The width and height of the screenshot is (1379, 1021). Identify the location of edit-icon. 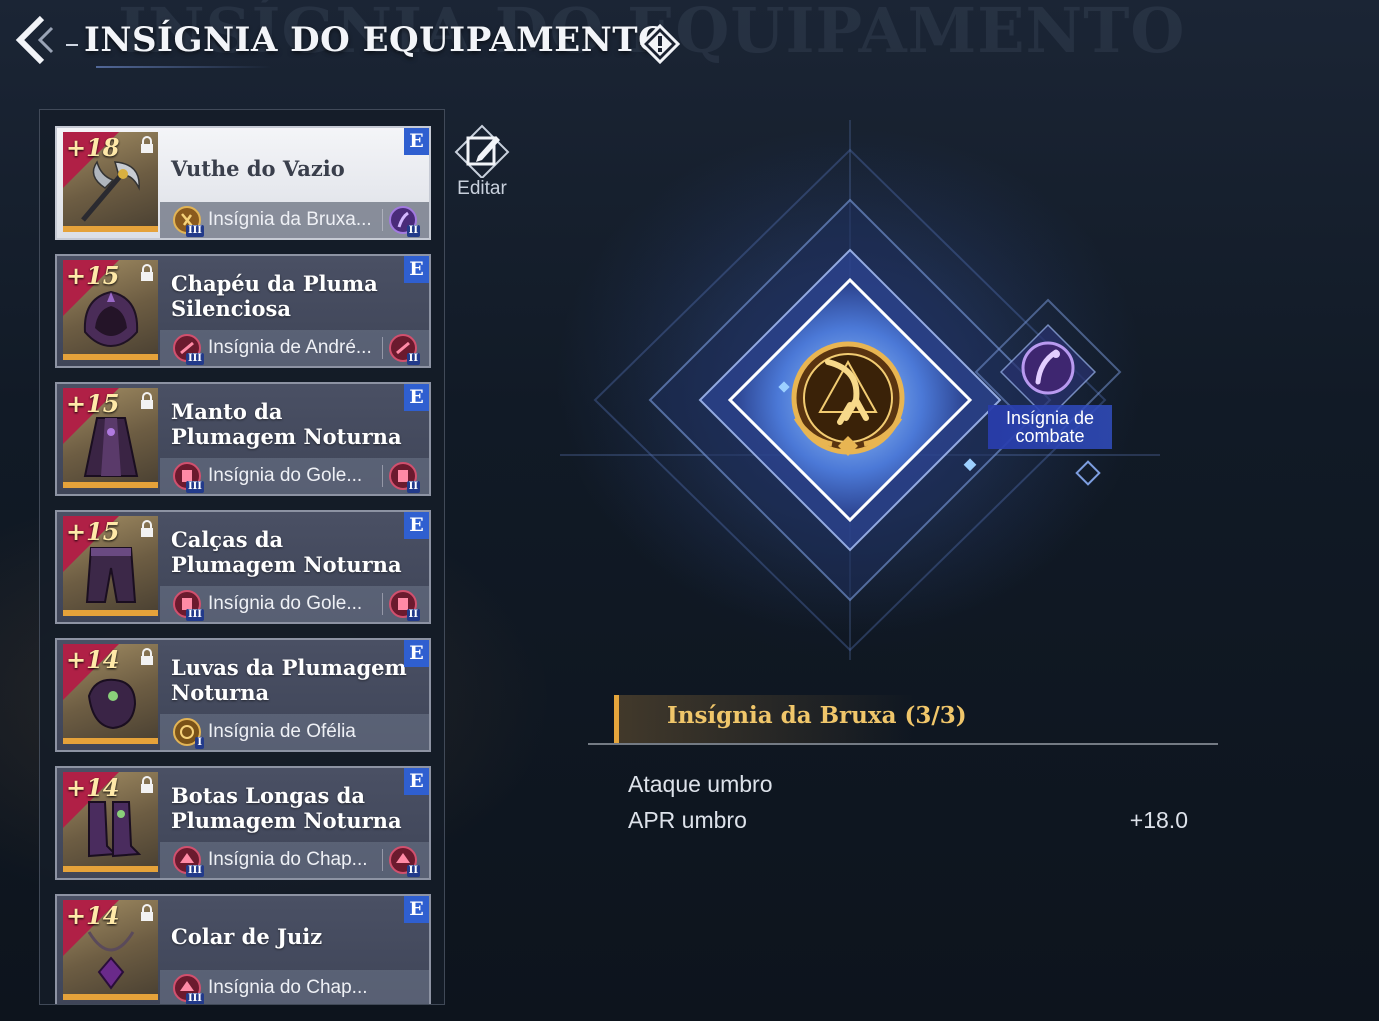
(482, 152).